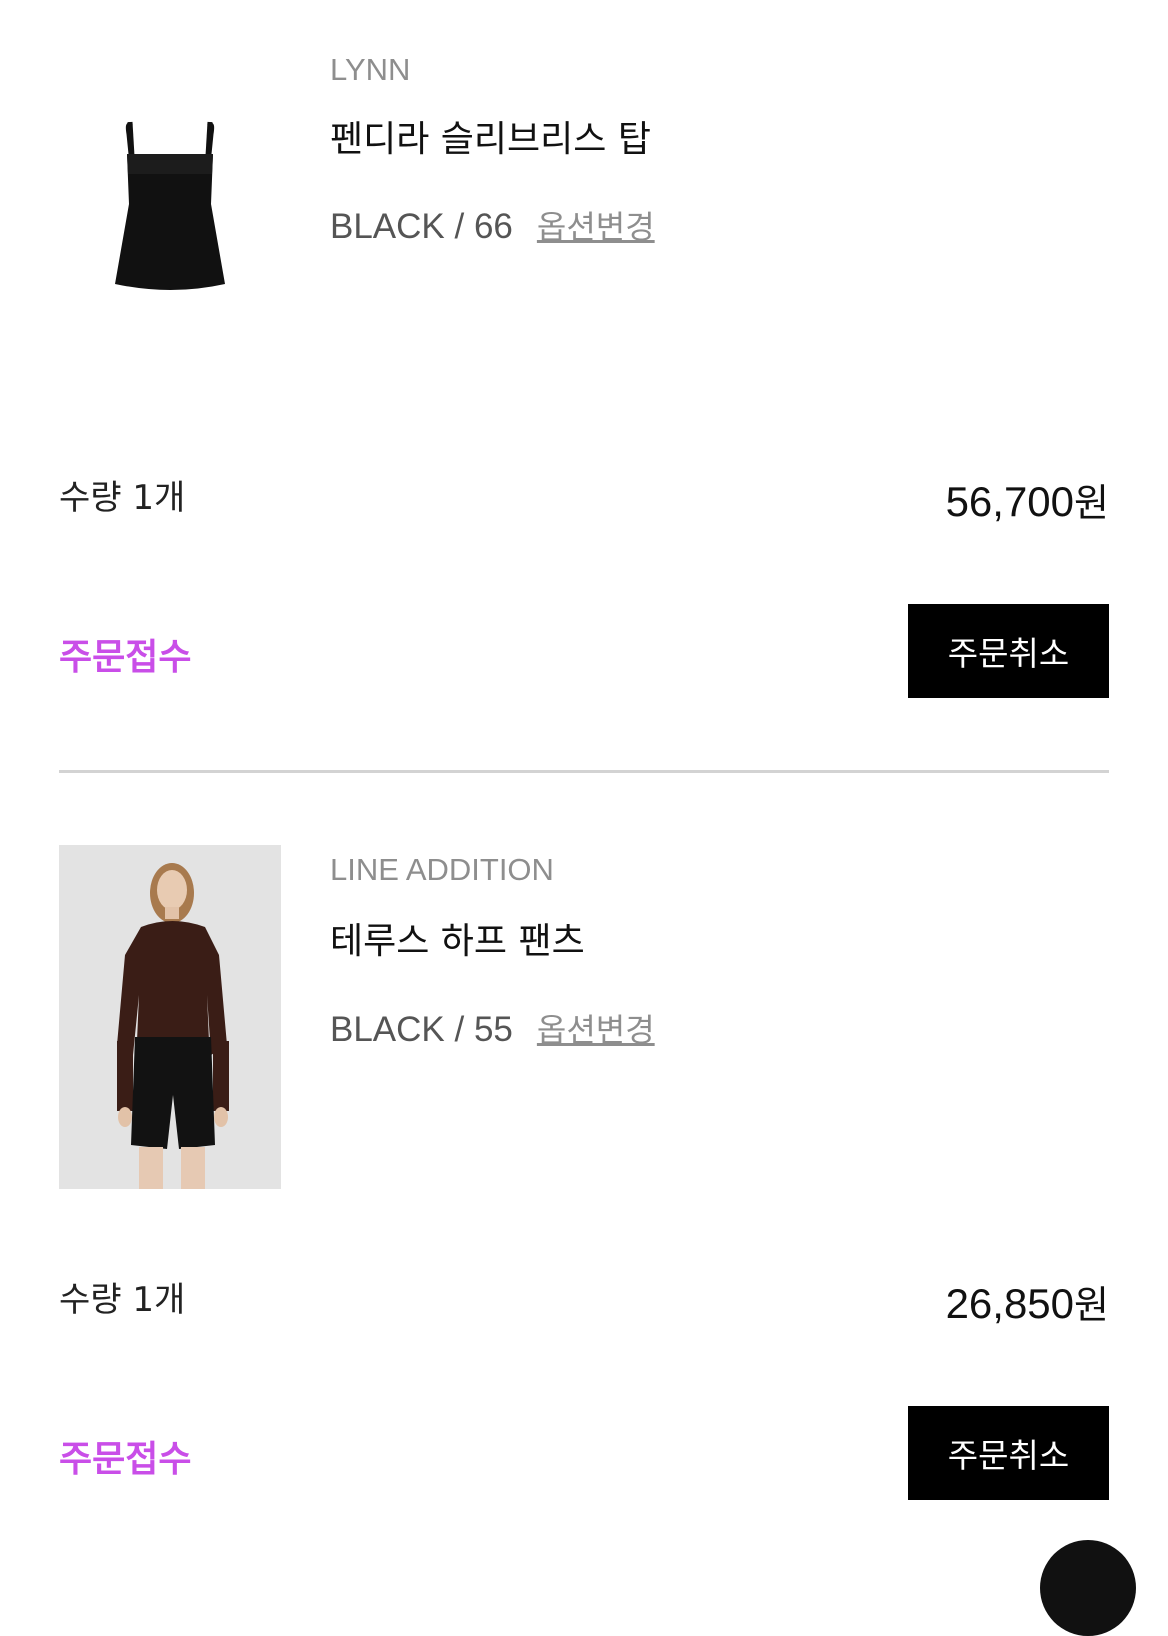 This screenshot has width=1168, height=1636. I want to click on price: 56,700원, so click(1027, 499).